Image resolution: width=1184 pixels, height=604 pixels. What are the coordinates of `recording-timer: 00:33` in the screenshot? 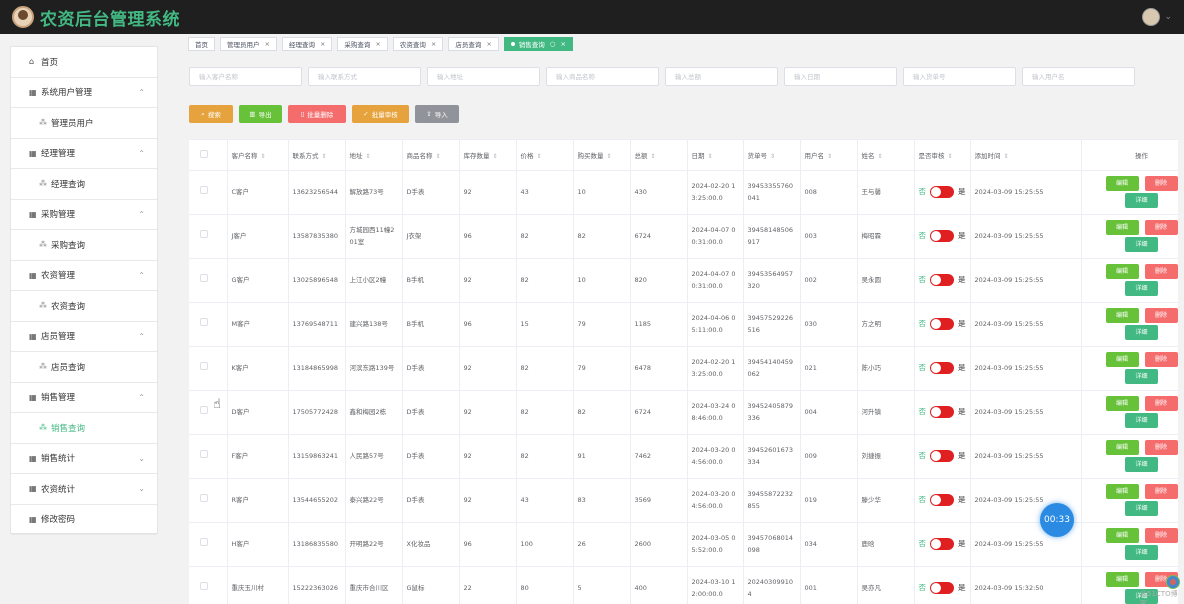 It's located at (1057, 520).